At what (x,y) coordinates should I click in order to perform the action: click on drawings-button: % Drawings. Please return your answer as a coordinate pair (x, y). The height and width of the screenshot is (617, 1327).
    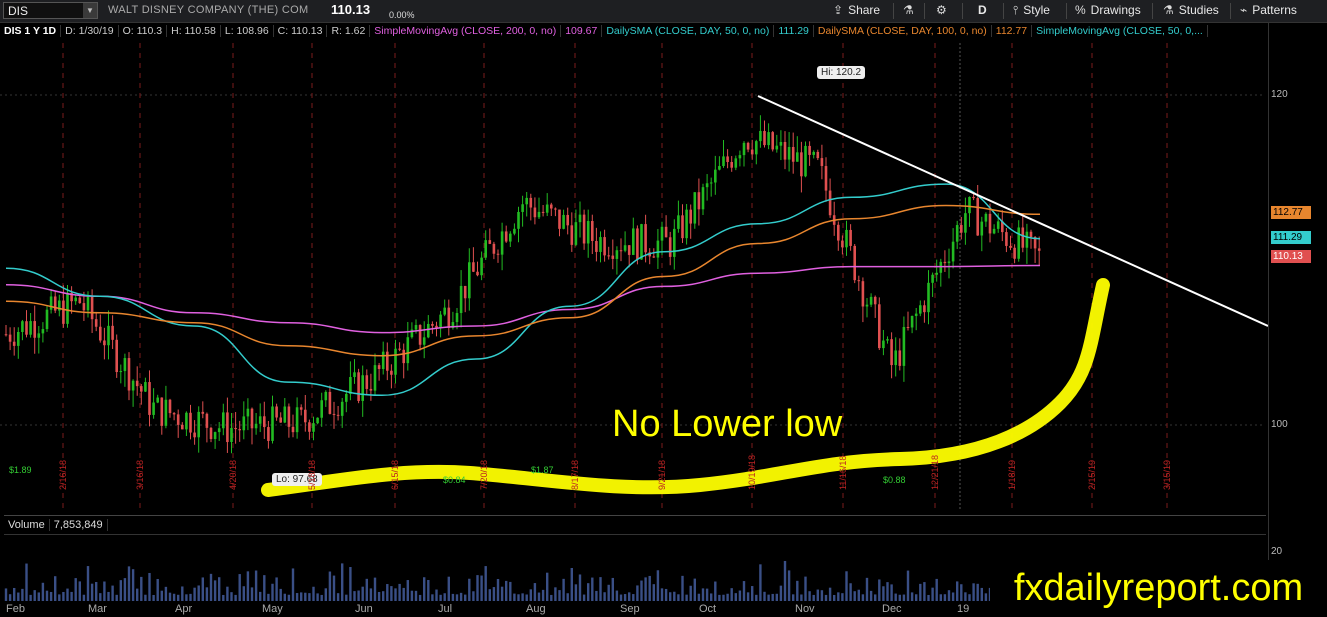
    Looking at the image, I should click on (1108, 10).